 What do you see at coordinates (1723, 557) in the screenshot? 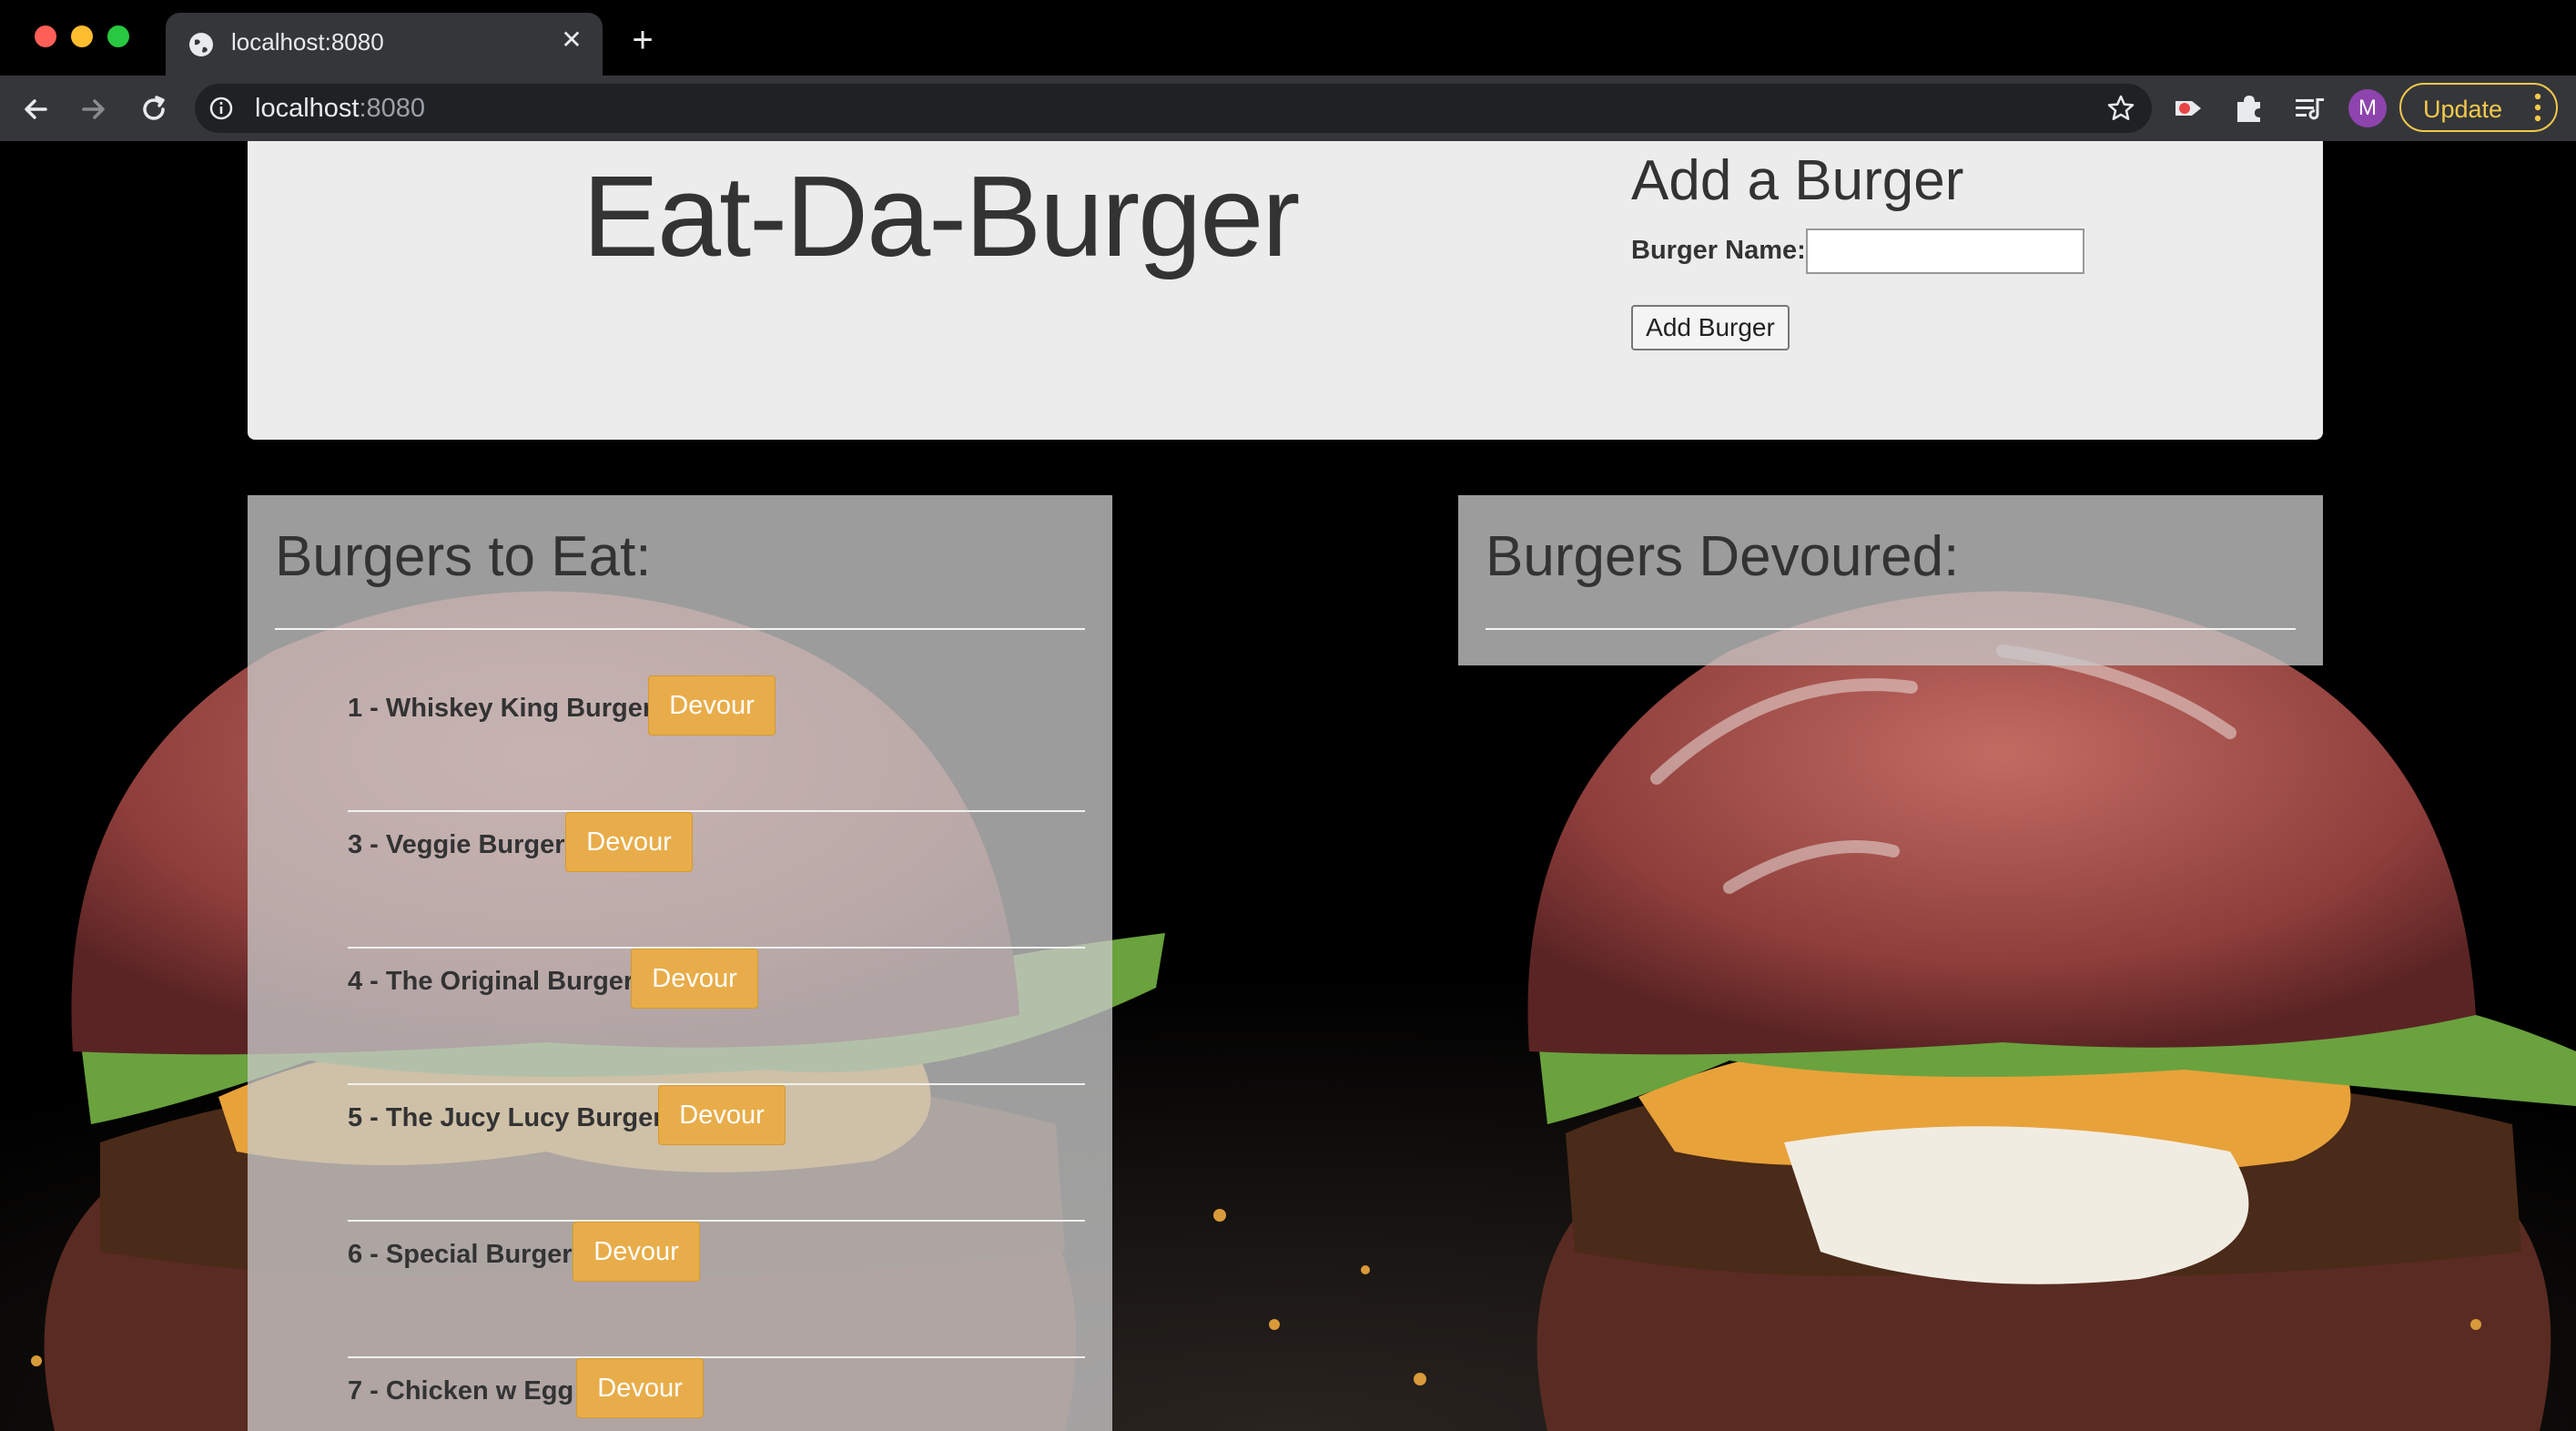
I see `burgers-devoured-heading: Burgers Devoured:` at bounding box center [1723, 557].